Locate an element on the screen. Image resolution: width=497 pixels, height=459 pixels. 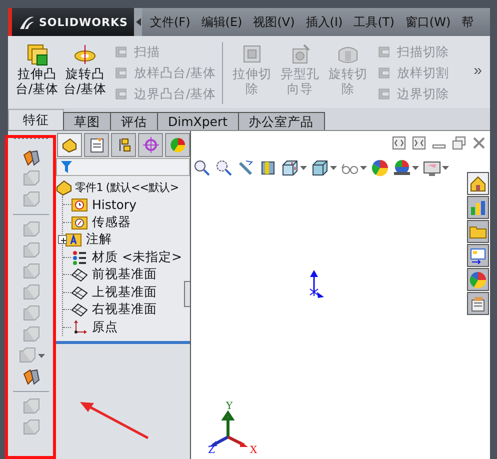
axis-label: X is located at coordinates (254, 450).